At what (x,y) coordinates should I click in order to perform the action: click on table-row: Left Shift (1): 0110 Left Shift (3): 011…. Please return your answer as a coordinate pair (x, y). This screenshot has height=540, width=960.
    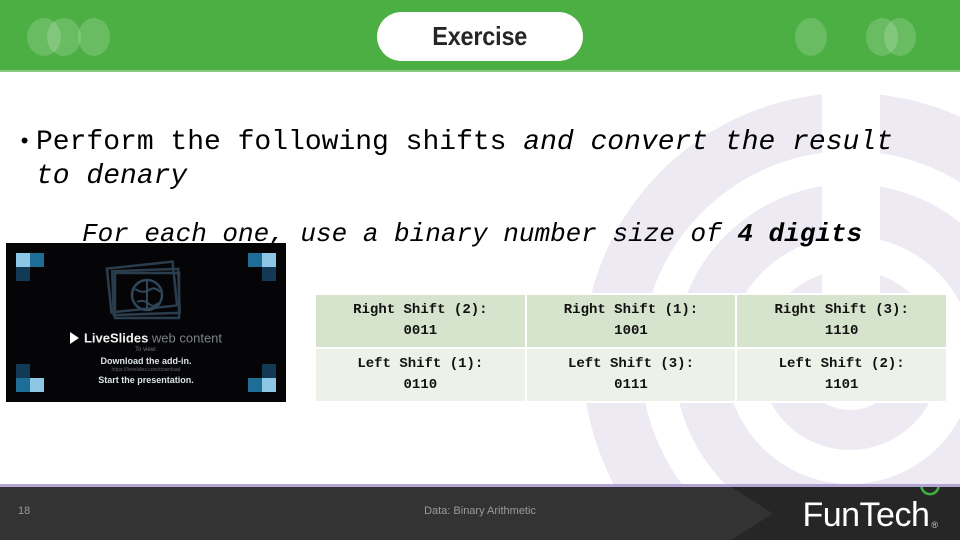
    Looking at the image, I should click on (631, 375).